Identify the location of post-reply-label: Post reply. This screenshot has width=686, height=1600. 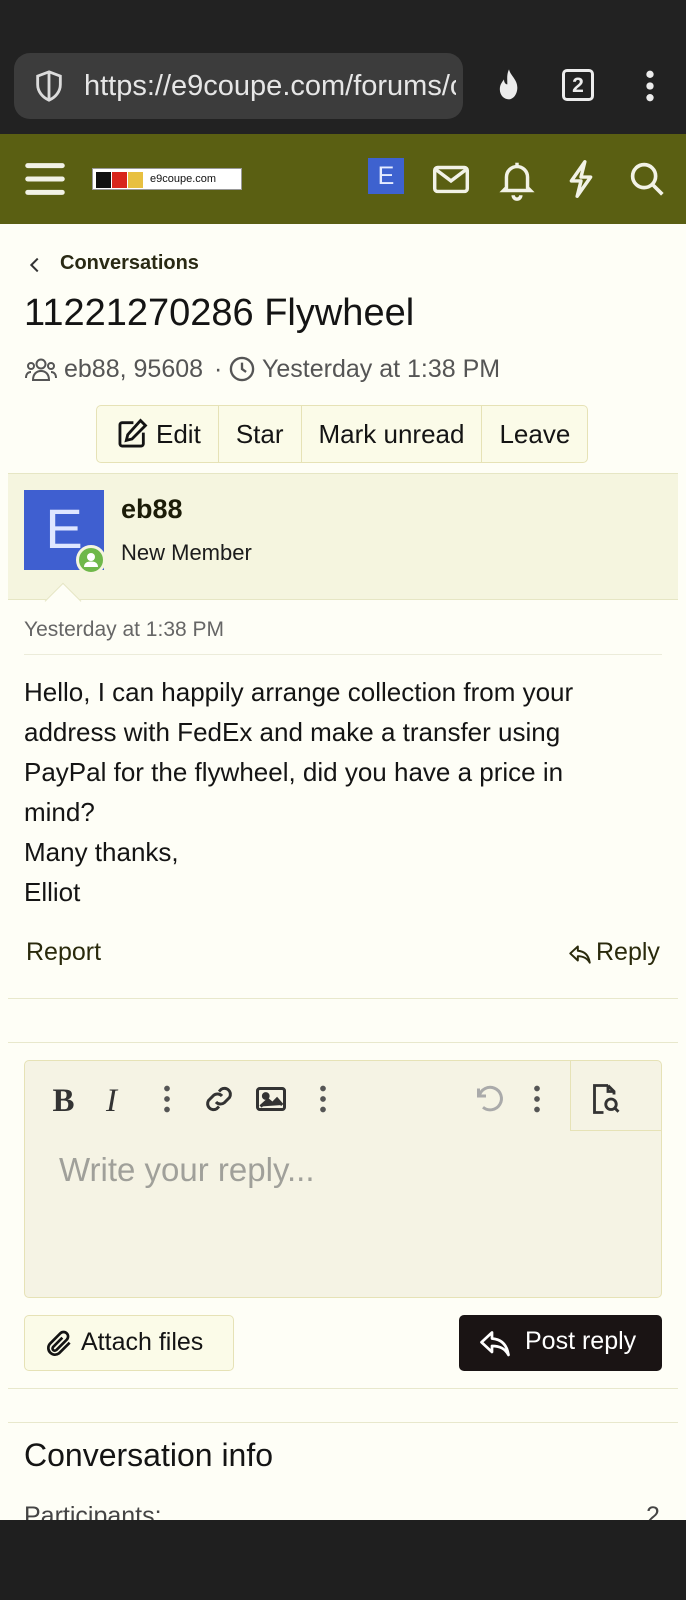
(581, 1341).